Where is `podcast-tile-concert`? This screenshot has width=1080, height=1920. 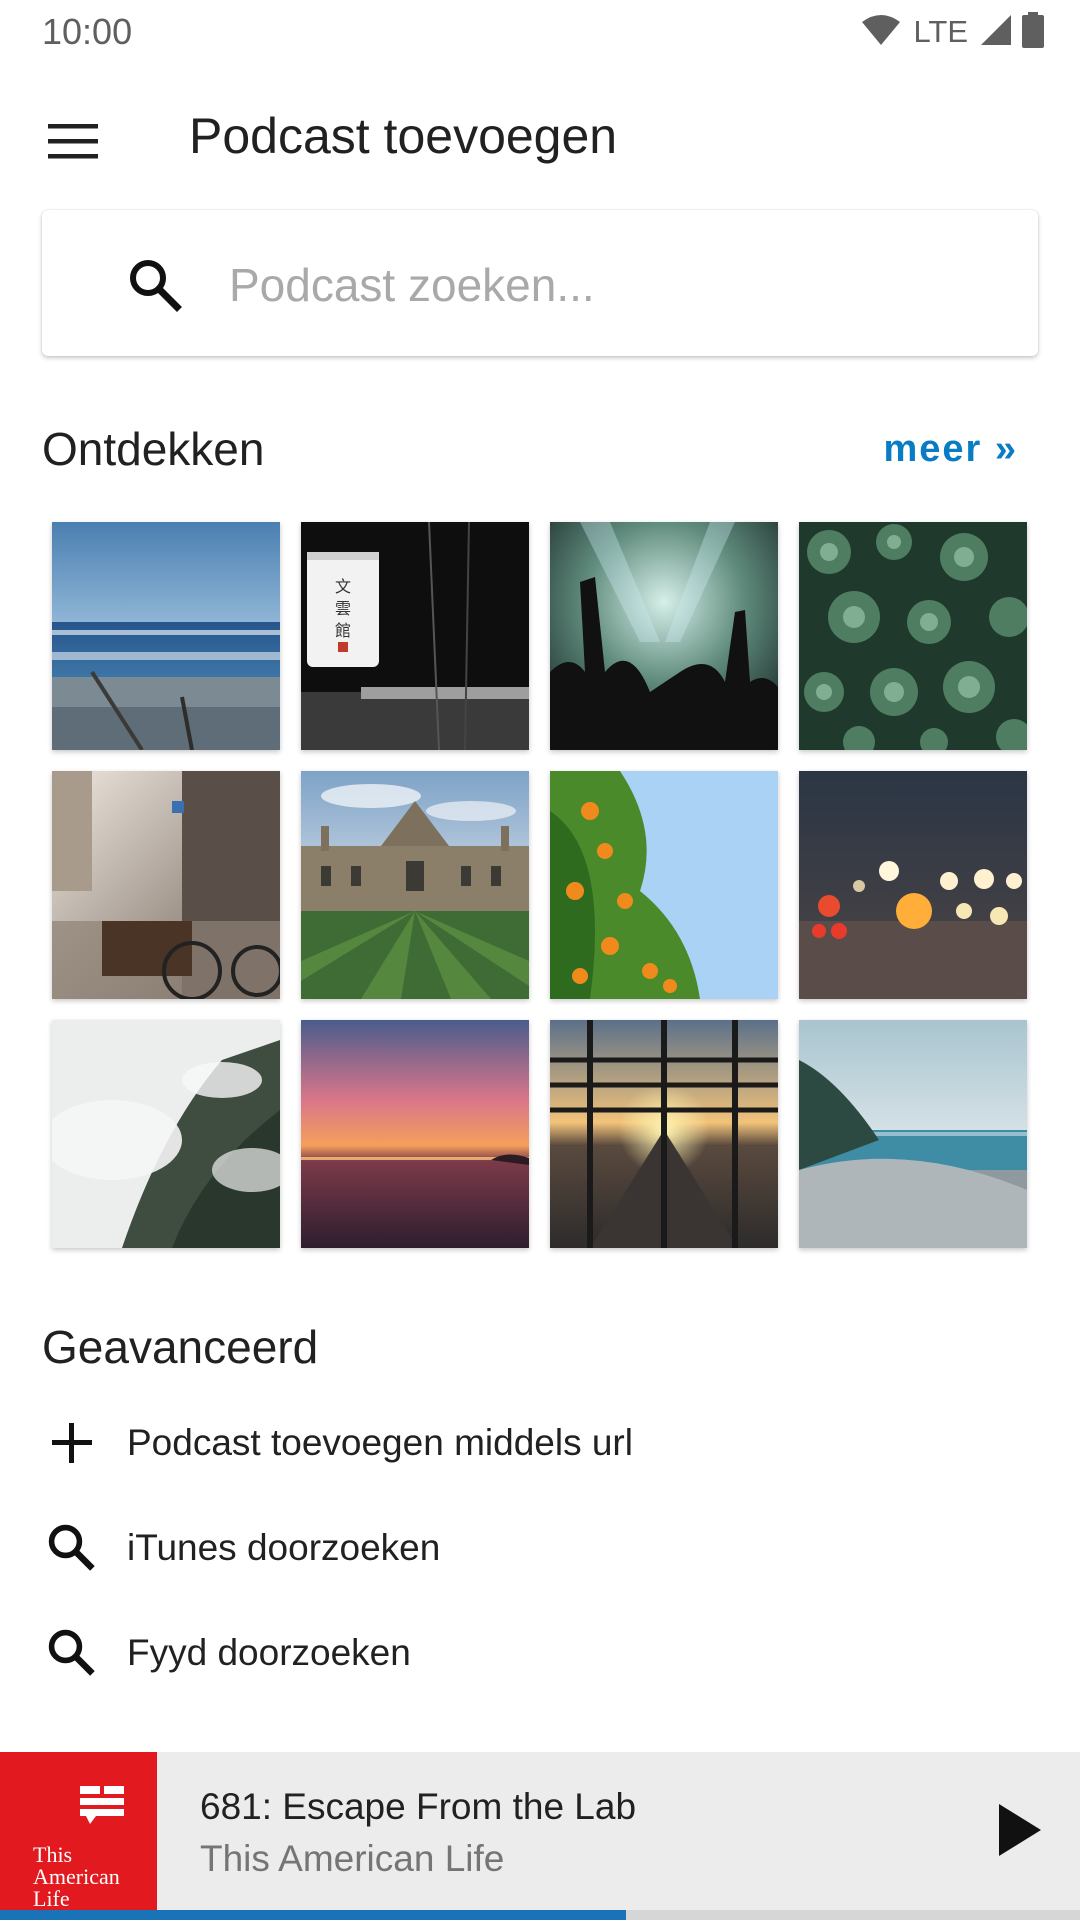 podcast-tile-concert is located at coordinates (664, 636).